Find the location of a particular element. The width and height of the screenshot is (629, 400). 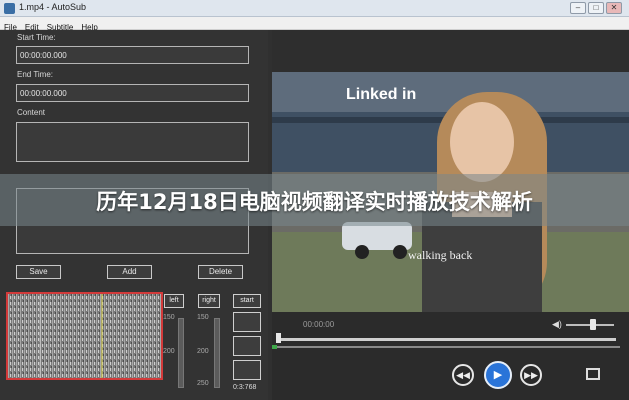

start-time-field: 00:00:00.000 is located at coordinates (132, 55).